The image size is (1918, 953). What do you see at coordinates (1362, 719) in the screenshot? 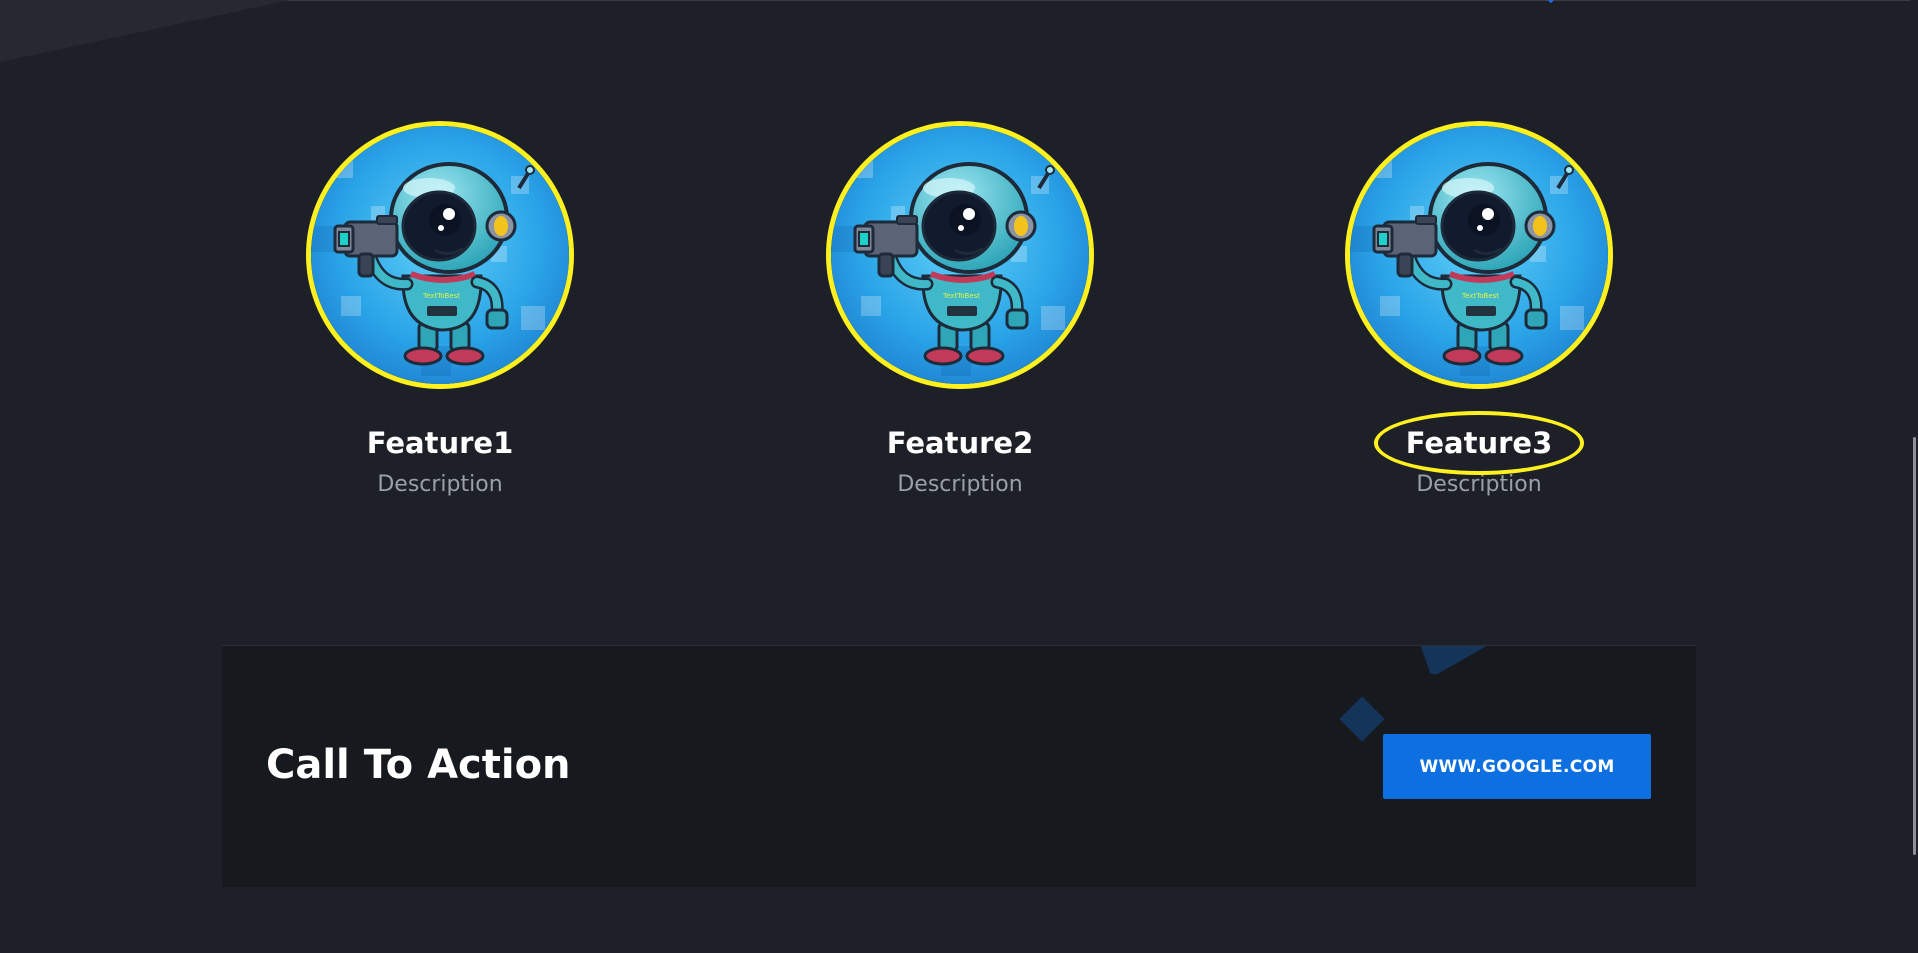
I see `decorative-diamond` at bounding box center [1362, 719].